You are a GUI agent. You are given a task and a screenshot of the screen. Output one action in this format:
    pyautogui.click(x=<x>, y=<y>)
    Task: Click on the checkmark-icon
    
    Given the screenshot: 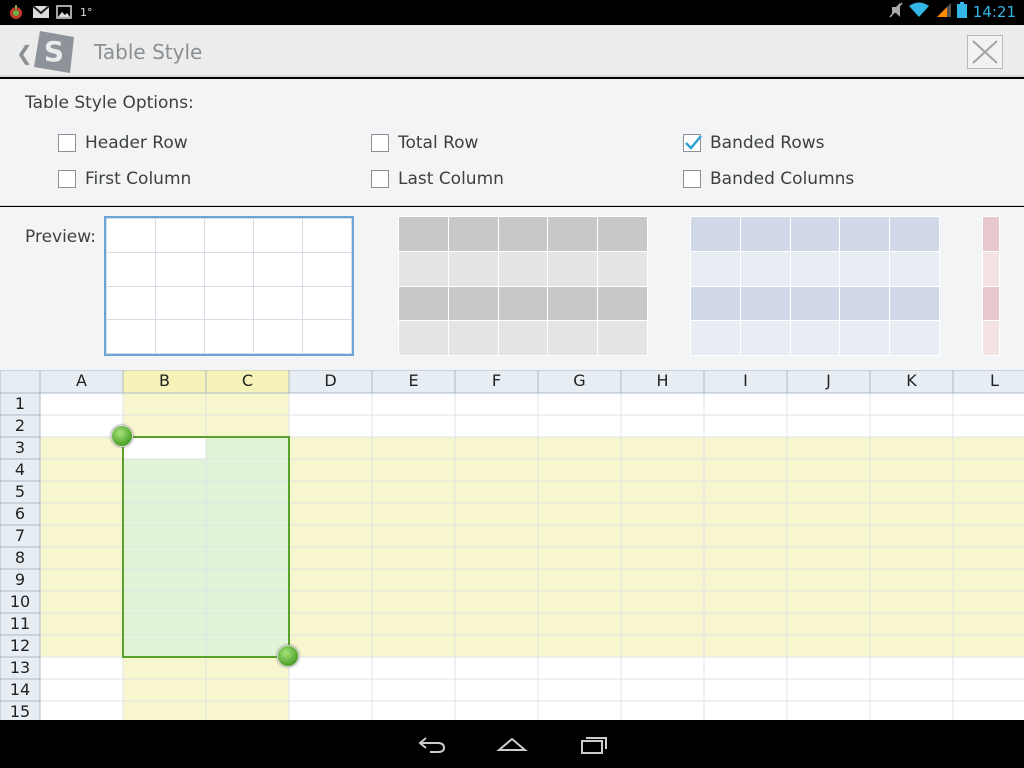 What is the action you would take?
    pyautogui.click(x=693, y=142)
    